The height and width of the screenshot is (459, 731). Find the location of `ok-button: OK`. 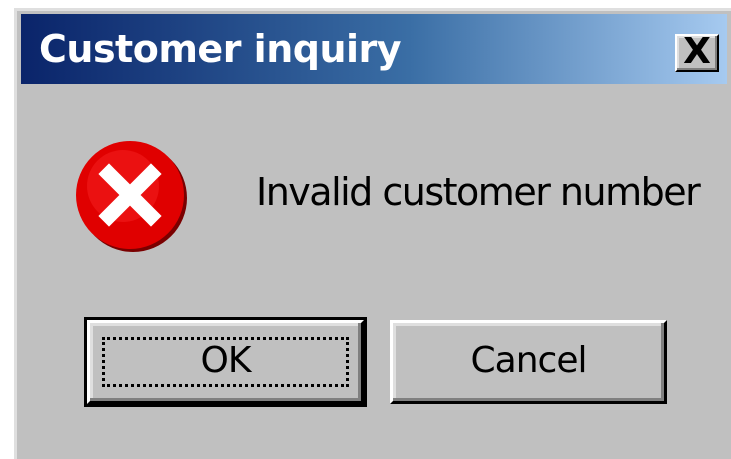

ok-button: OK is located at coordinates (225, 362).